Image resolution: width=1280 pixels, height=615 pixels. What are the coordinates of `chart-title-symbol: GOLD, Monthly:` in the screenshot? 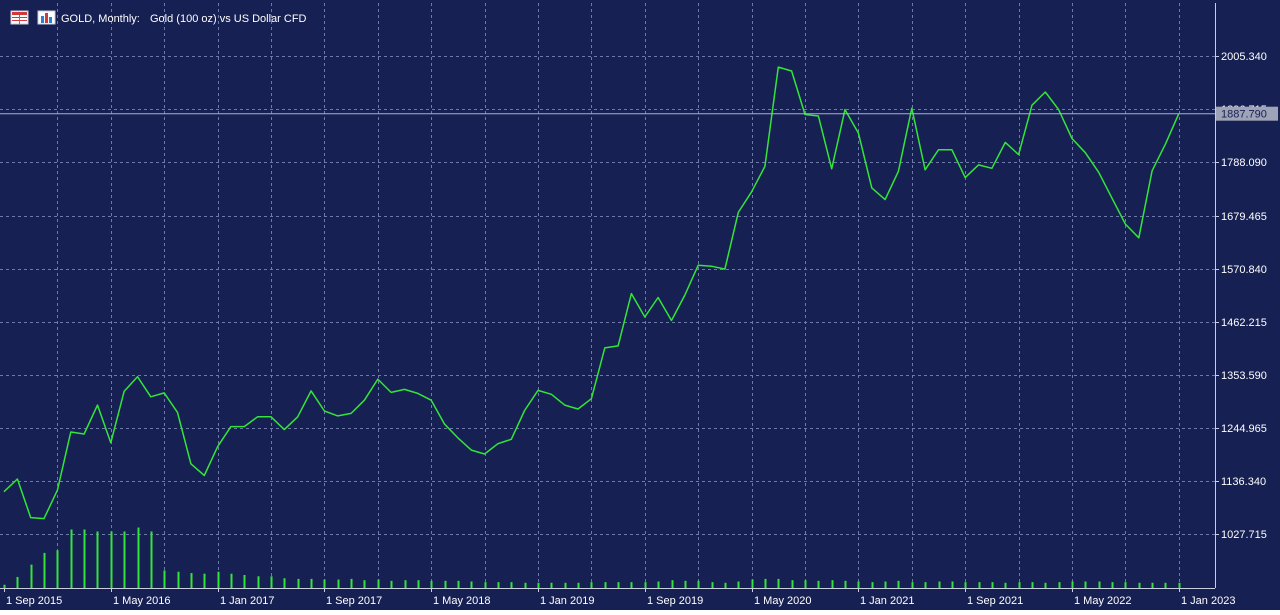 It's located at (100, 19).